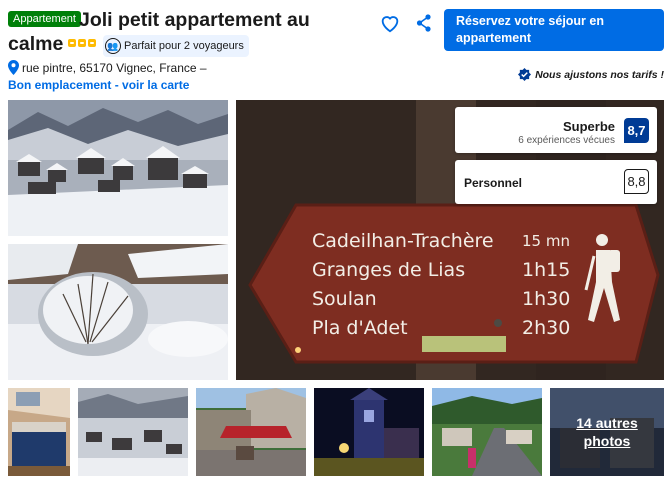 The width and height of the screenshot is (672, 483). What do you see at coordinates (588, 126) in the screenshot?
I see `review-score-word: Superbe` at bounding box center [588, 126].